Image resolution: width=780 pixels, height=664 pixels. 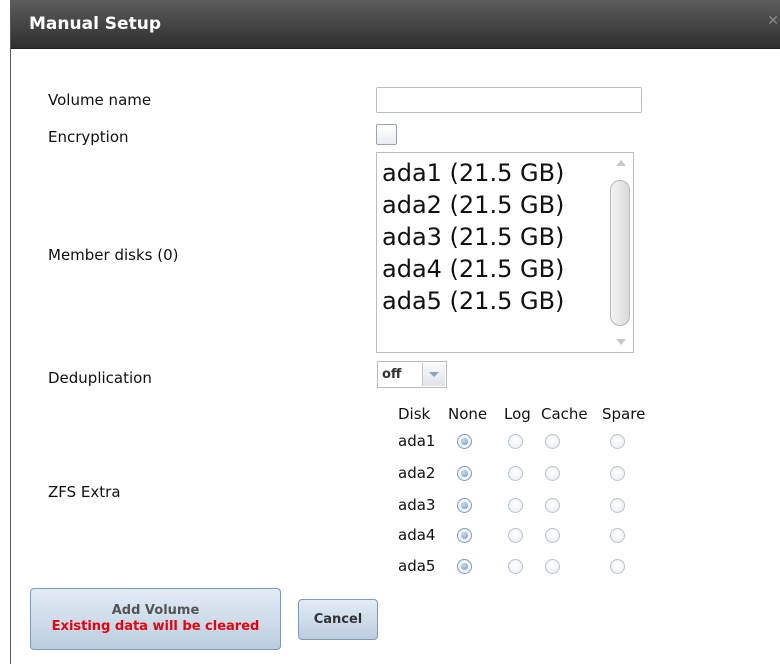 I want to click on dialog-title: Manual Setup, so click(x=95, y=24).